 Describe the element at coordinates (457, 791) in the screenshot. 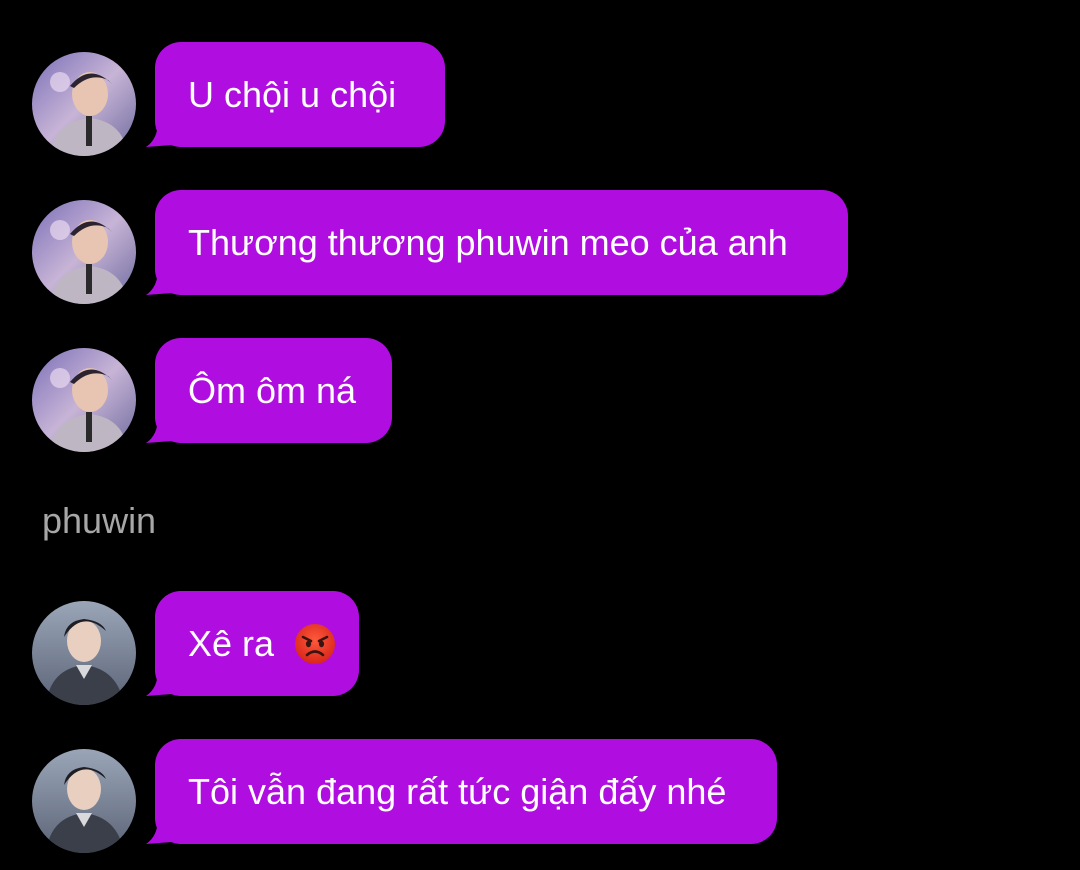

I see `message-text: Tôi vẫn đang rất tức giận đấy nhé` at that location.